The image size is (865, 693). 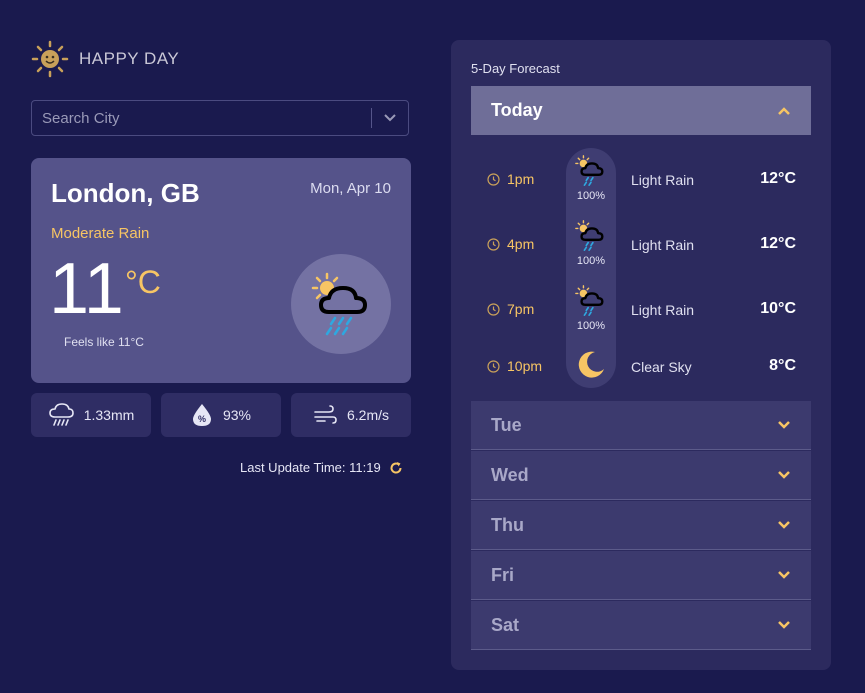 What do you see at coordinates (510, 309) in the screenshot?
I see `hour-time: 7pm` at bounding box center [510, 309].